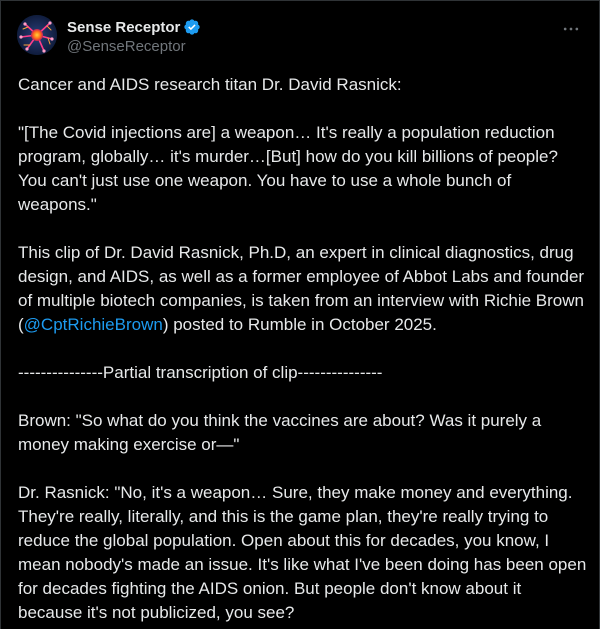 The image size is (600, 629). I want to click on author-handle: @SenseReceptor, so click(134, 46).